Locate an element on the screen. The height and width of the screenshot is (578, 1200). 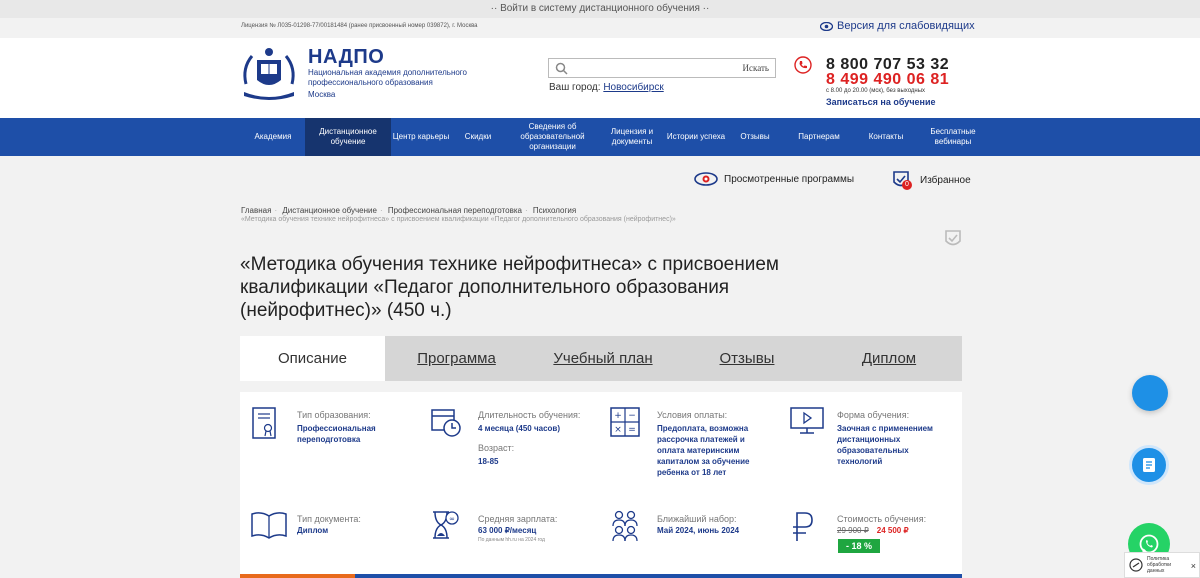
accessibility-link: Версия для слабовидящих is located at coordinates (897, 26).